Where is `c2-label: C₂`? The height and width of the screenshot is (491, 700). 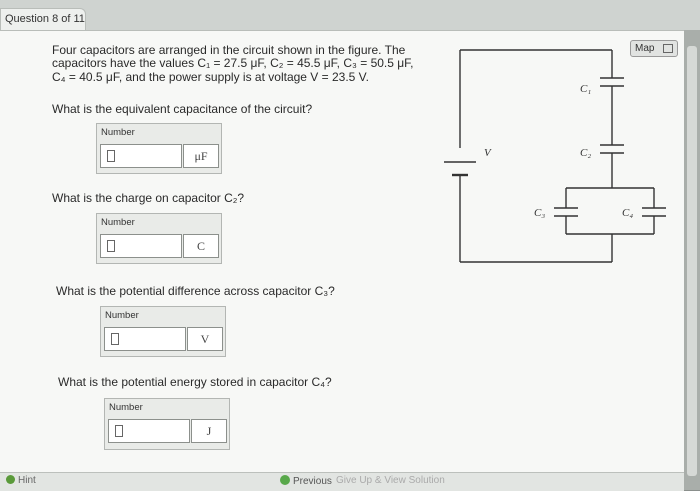
c2-label: C₂ is located at coordinates (585, 153).